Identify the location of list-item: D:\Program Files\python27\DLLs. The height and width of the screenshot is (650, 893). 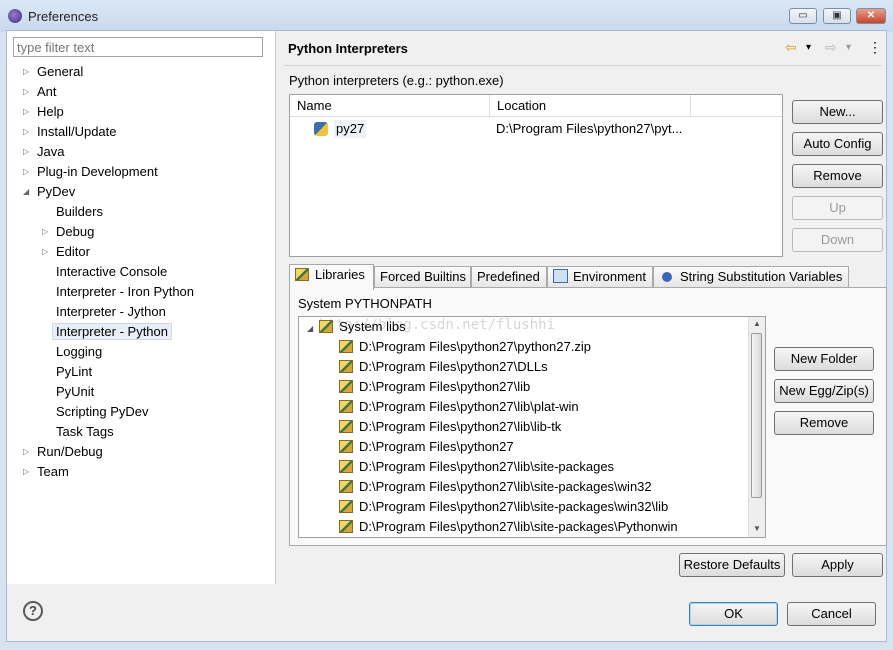
(443, 367).